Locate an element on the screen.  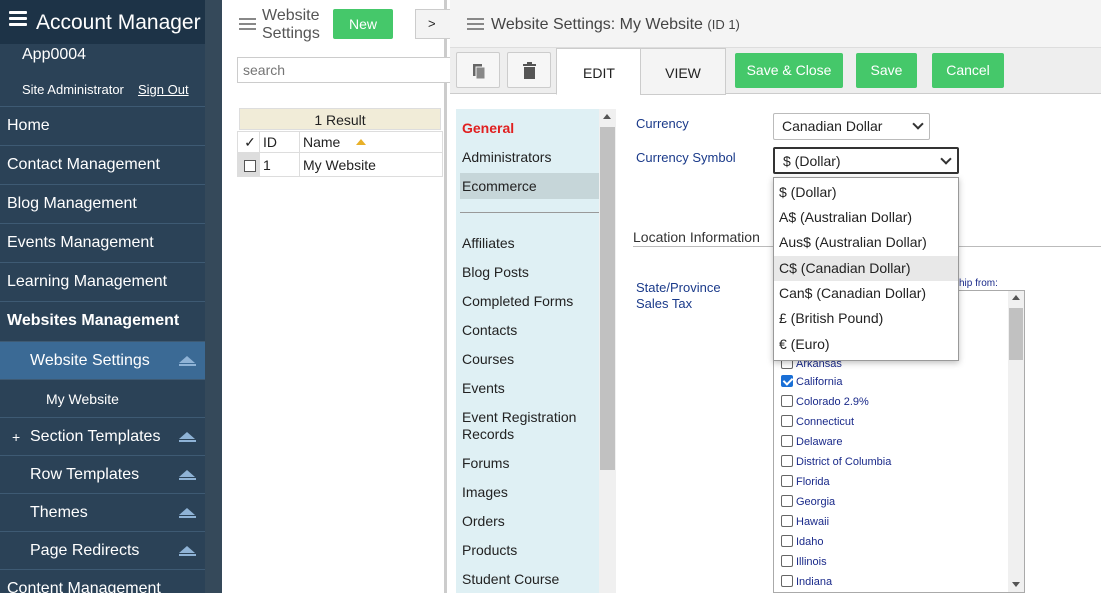
list-menu-icon is located at coordinates (247, 25).